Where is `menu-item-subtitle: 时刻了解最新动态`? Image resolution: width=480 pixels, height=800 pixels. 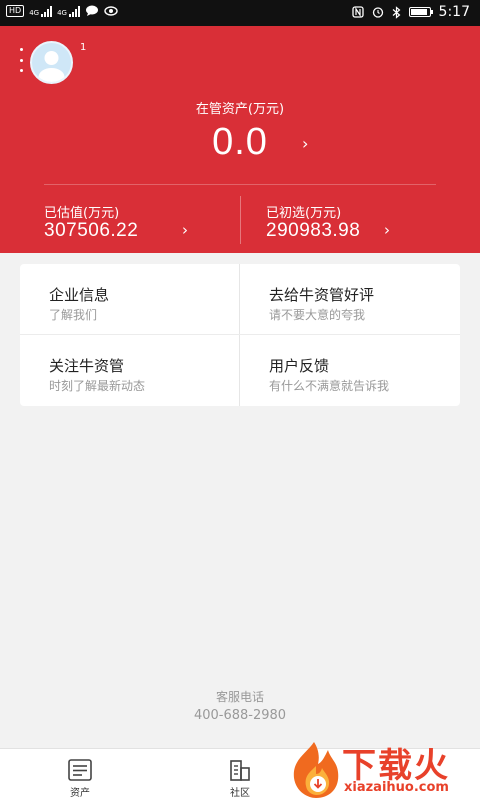 menu-item-subtitle: 时刻了解最新动态 is located at coordinates (97, 386).